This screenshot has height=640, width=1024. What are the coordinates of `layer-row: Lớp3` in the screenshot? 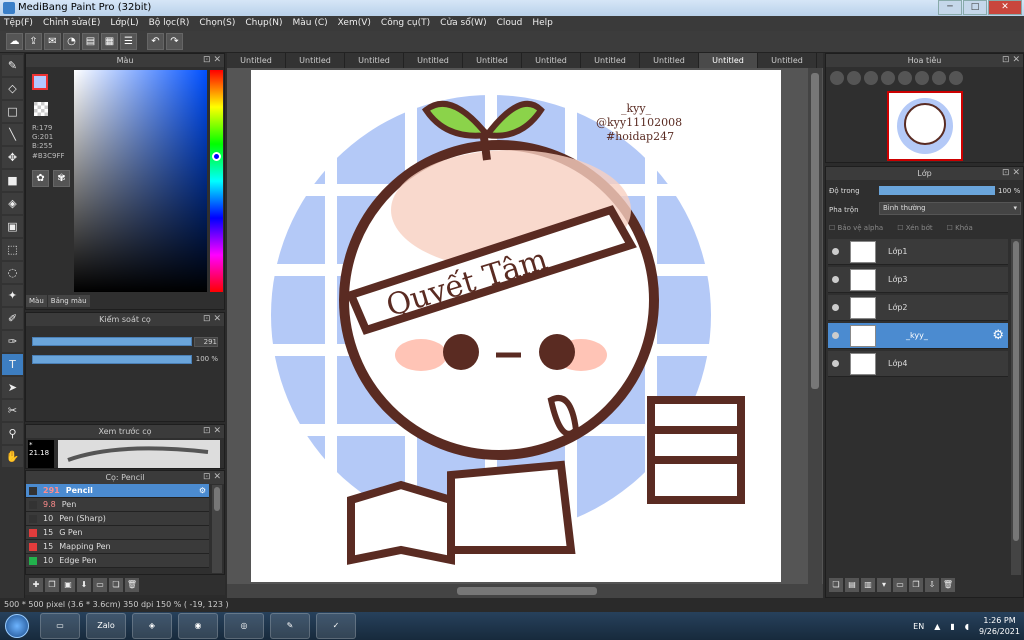 It's located at (918, 280).